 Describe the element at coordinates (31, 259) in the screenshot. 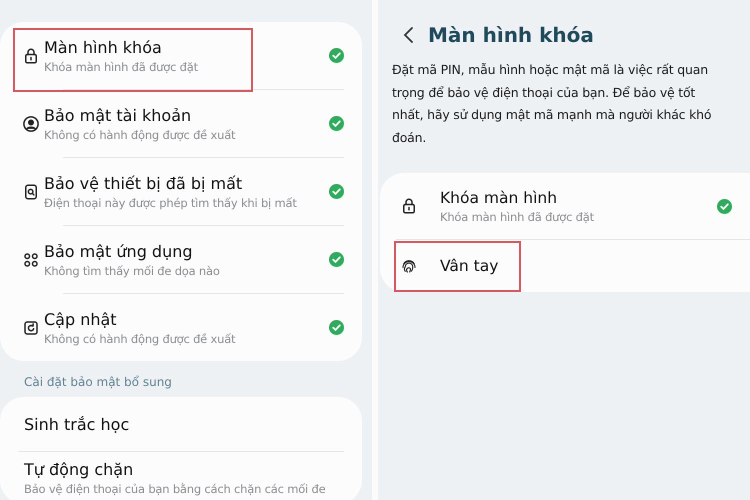

I see `apps-icon` at that location.